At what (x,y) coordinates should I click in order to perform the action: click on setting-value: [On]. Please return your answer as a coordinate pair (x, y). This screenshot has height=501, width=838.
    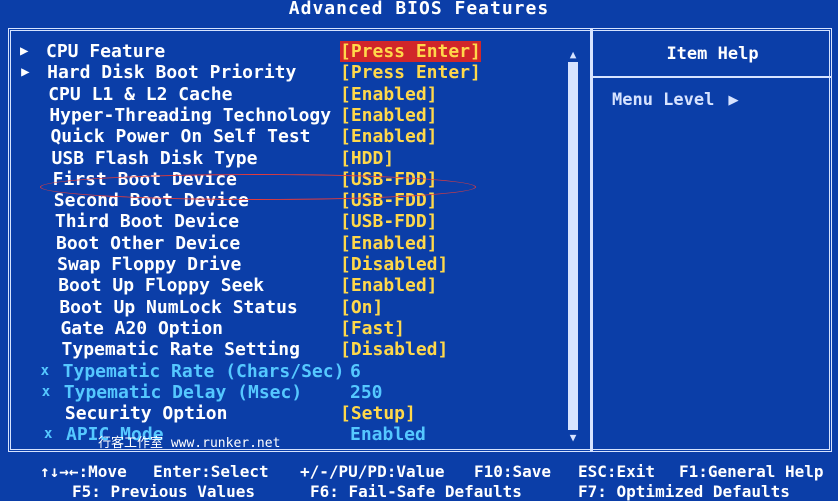
    Looking at the image, I should click on (361, 307).